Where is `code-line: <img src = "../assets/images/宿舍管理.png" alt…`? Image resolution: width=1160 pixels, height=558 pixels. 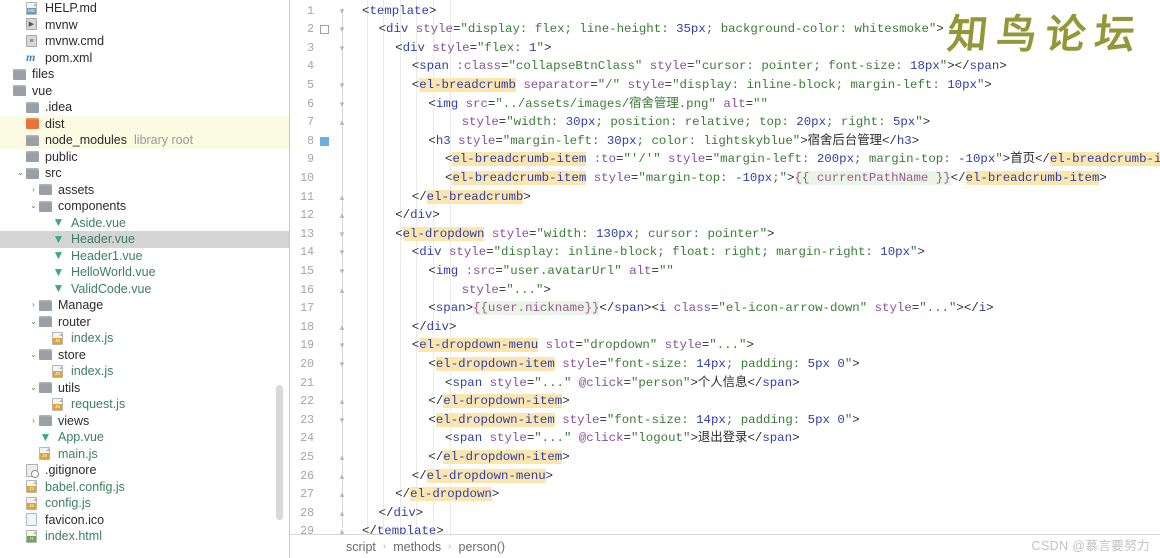
code-line: <img src = "../assets/images/宿舍管理.png" alt… is located at coordinates (561, 104).